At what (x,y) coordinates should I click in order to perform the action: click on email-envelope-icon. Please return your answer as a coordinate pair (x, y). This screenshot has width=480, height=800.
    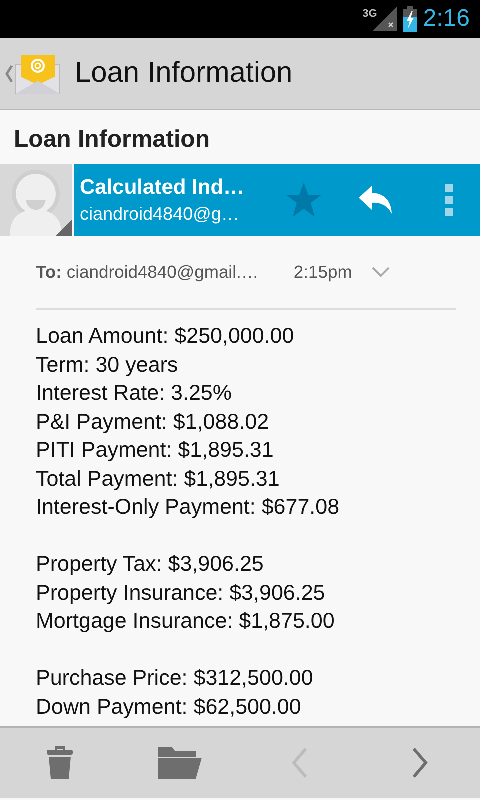
    Looking at the image, I should click on (38, 73).